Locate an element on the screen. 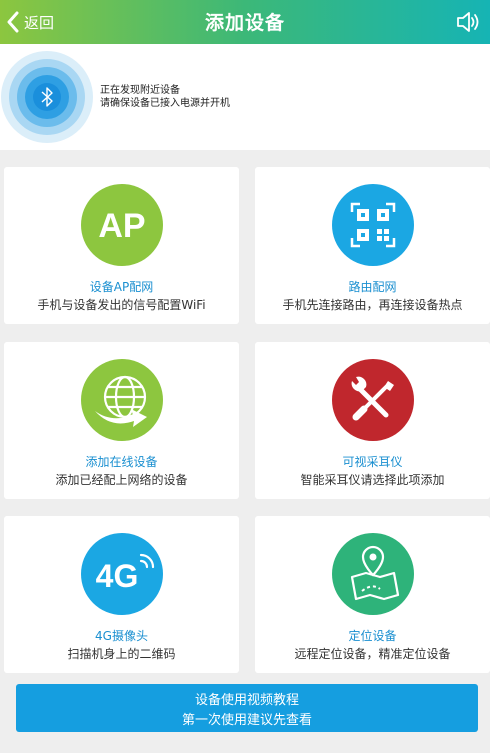  speaker-button is located at coordinates (468, 22).